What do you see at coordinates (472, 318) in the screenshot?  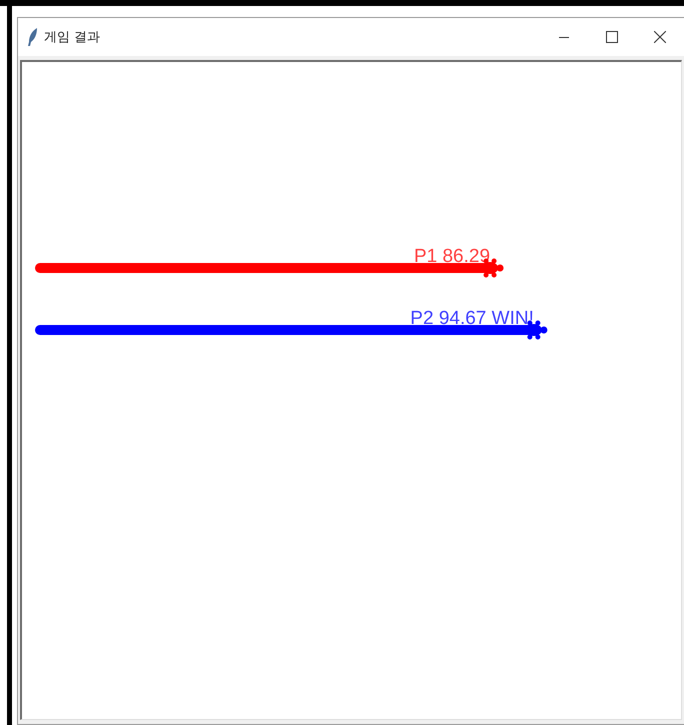 I see `score-label: P2 94.67 WIN!` at bounding box center [472, 318].